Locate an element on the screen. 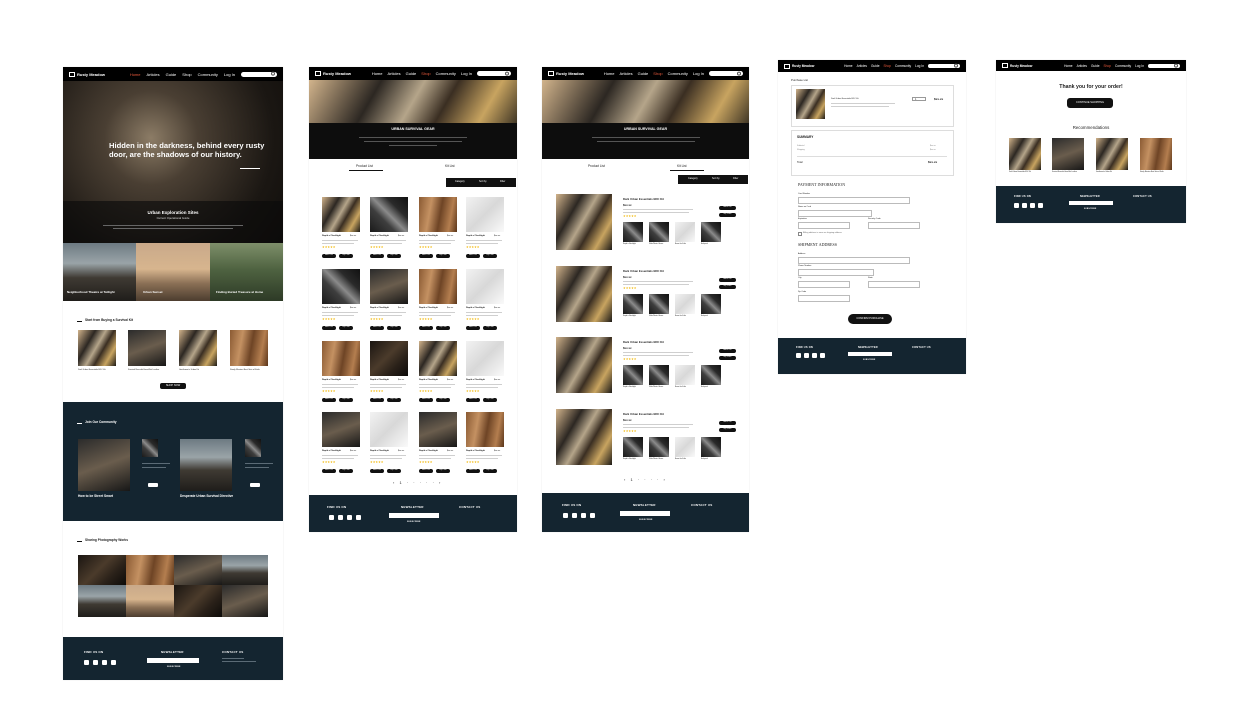 This screenshot has width=1242, height=720. card-name-input is located at coordinates (835, 213).